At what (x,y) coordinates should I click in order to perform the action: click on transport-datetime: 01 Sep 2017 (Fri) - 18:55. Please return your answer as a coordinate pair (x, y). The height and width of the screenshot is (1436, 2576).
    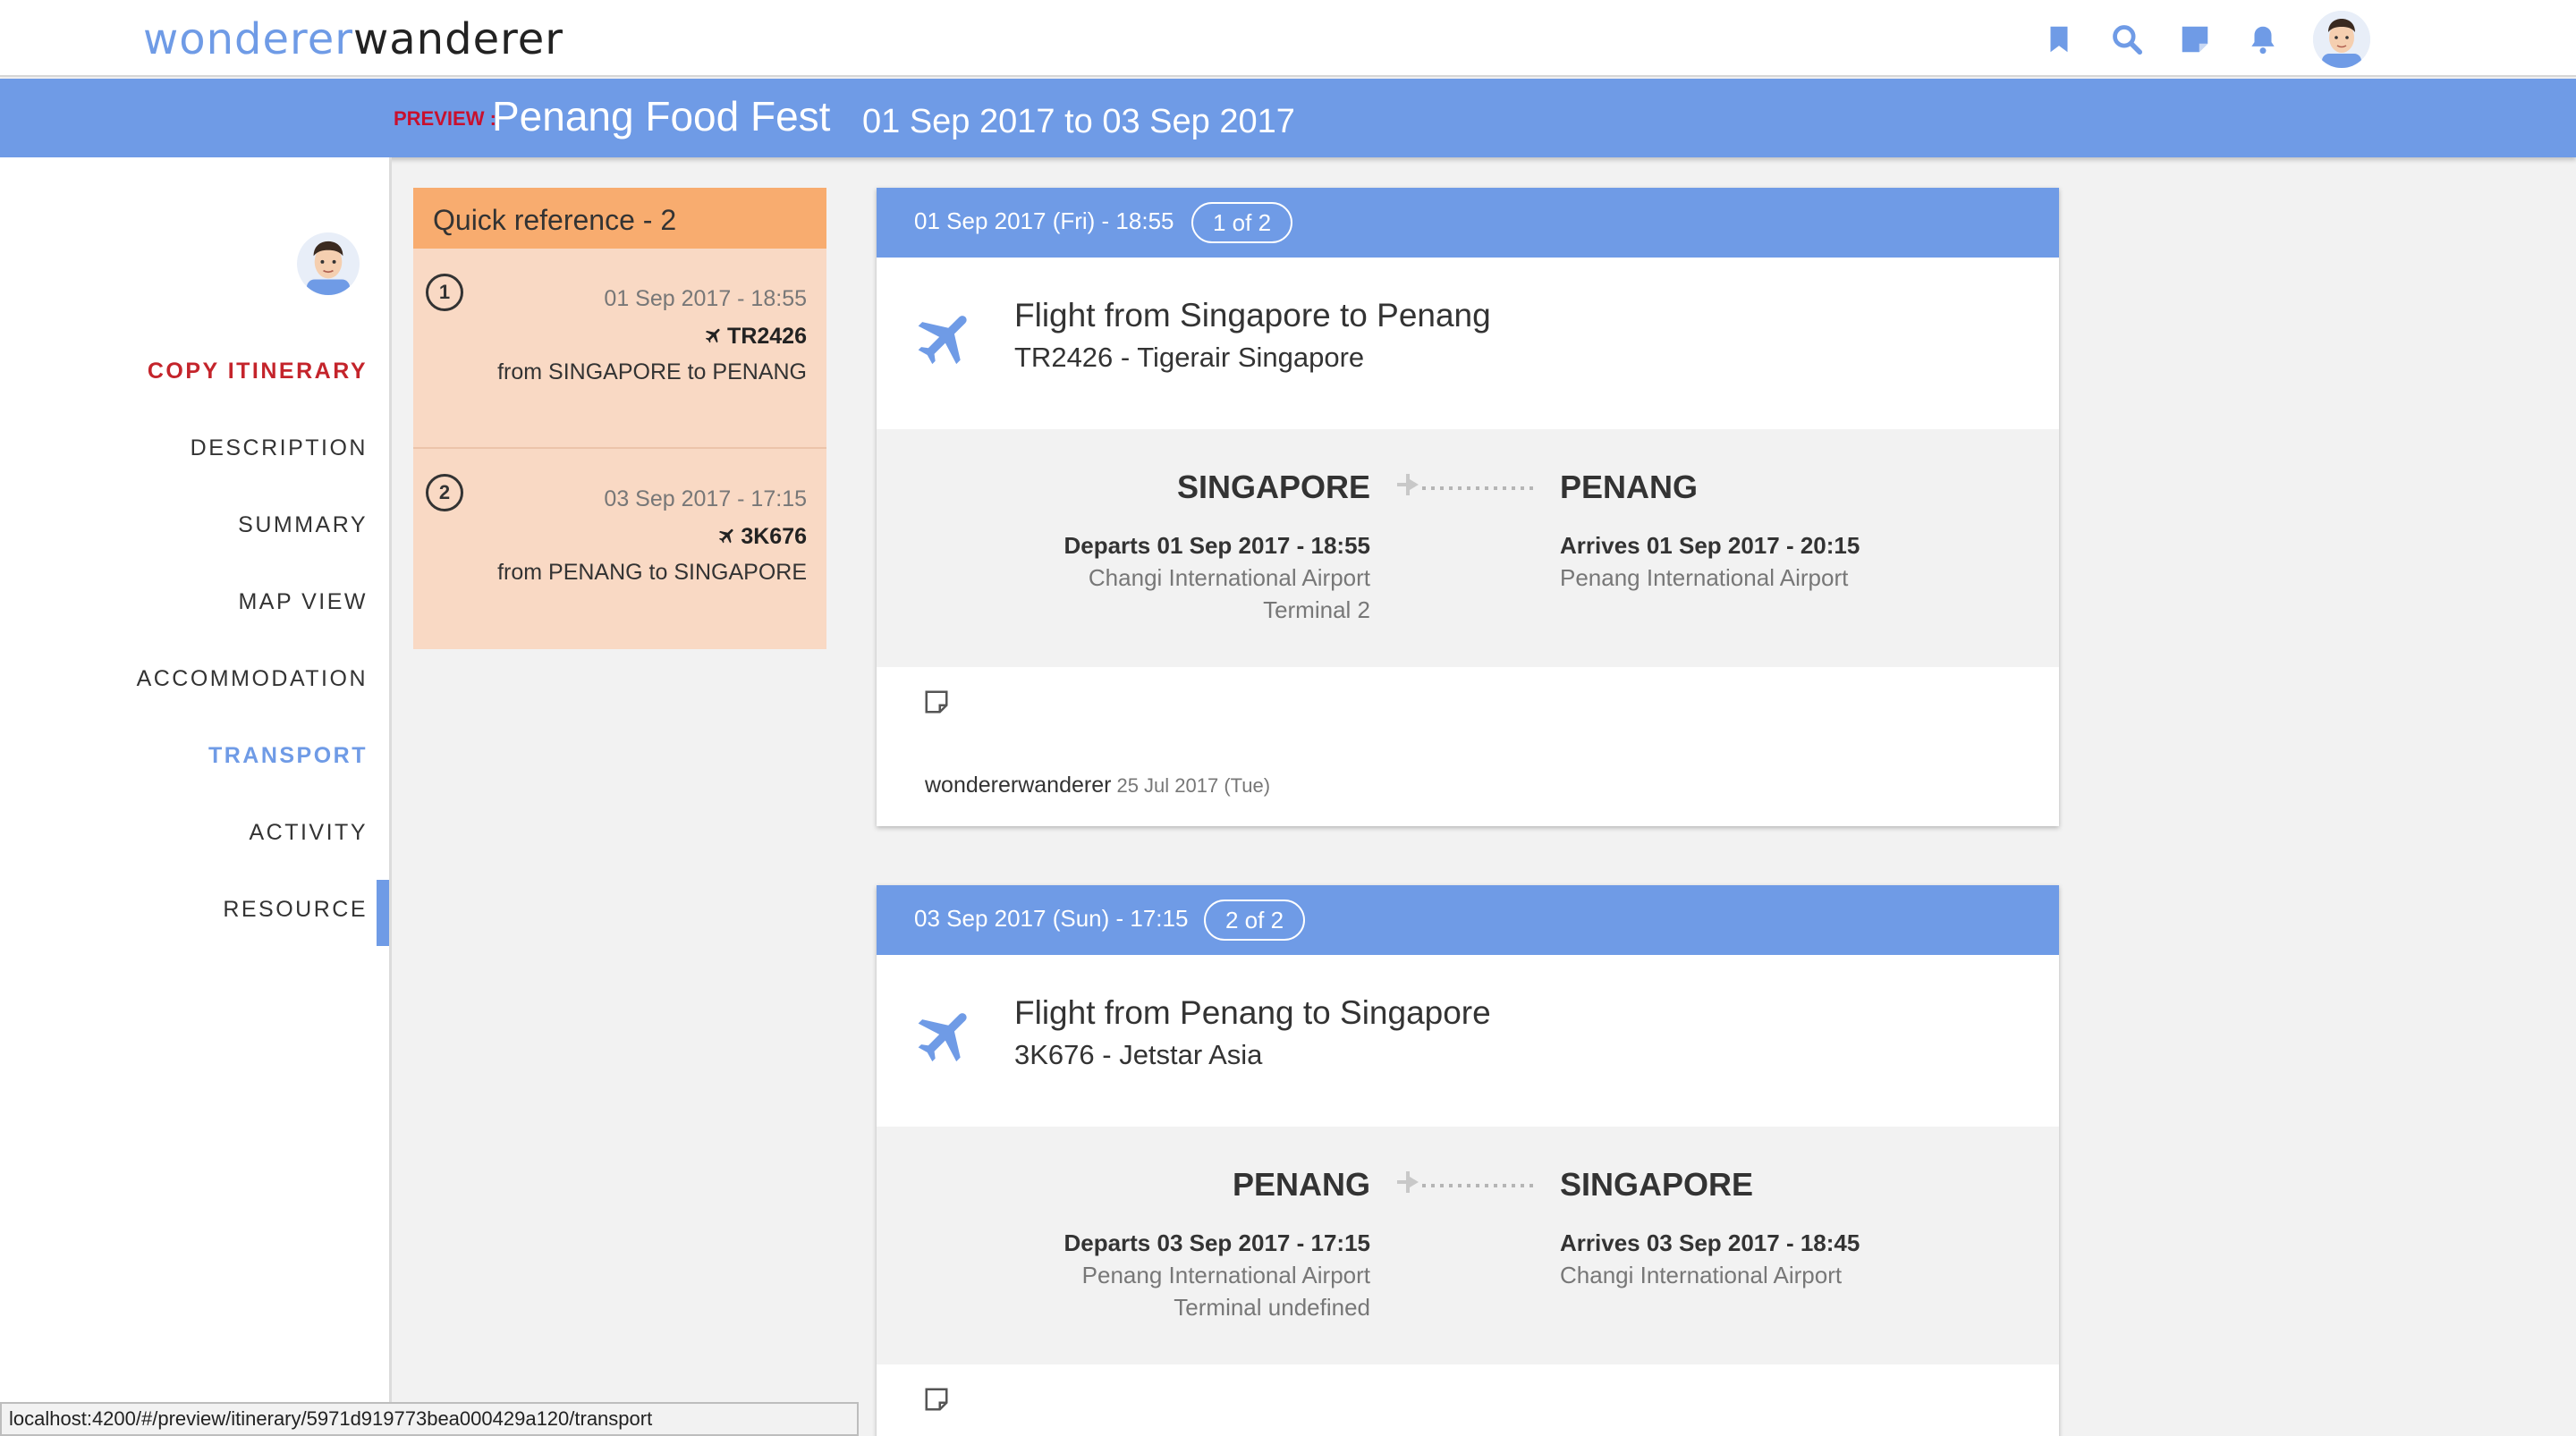
    Looking at the image, I should click on (1044, 220).